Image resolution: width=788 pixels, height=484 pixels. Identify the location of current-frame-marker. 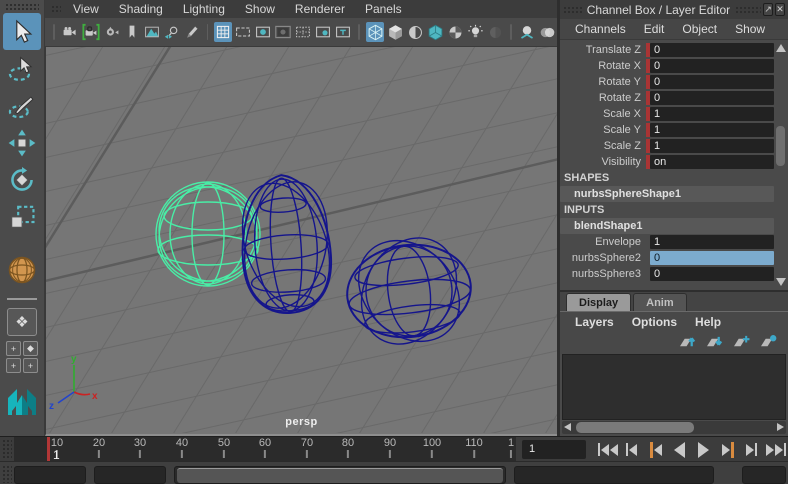
(48, 449).